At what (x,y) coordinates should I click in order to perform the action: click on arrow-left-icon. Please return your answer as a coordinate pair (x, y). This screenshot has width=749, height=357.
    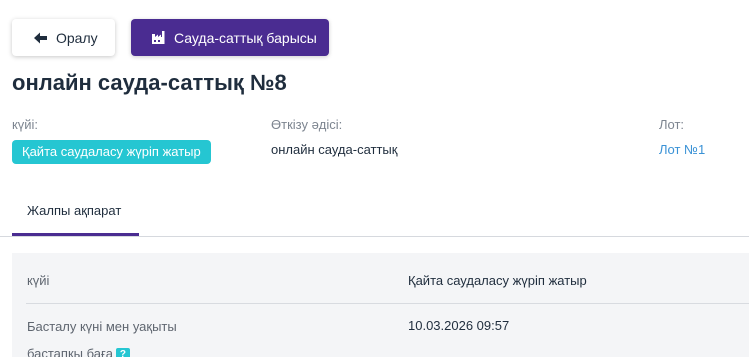
    Looking at the image, I should click on (40, 37).